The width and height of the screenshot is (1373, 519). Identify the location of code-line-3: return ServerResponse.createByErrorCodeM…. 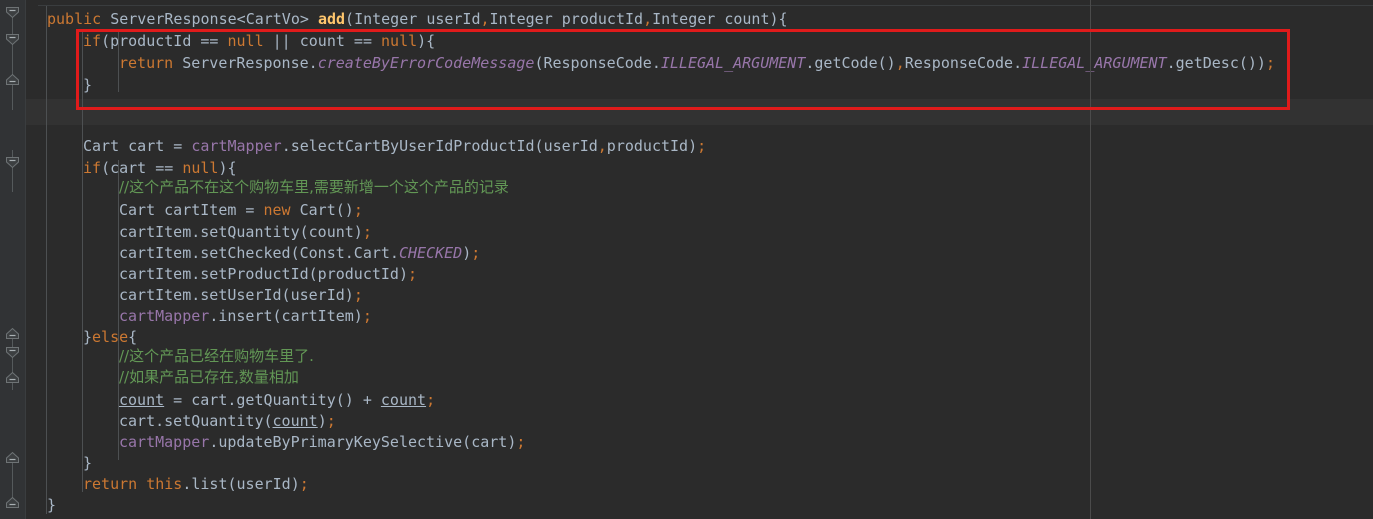
(697, 63).